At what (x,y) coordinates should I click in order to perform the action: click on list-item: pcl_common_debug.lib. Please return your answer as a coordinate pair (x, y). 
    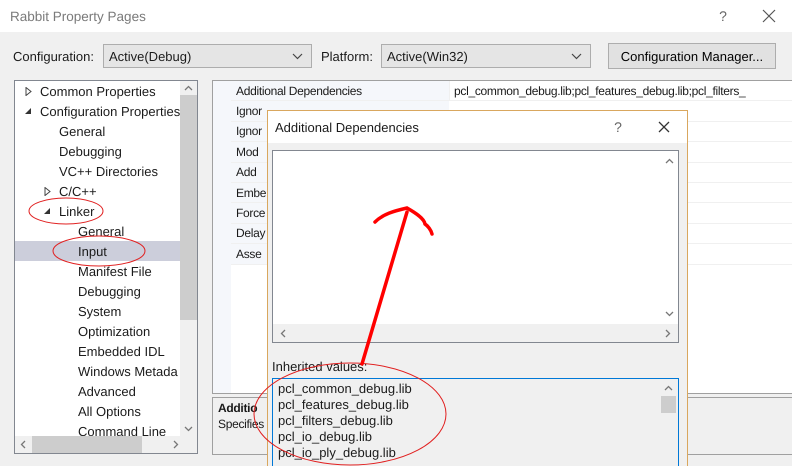
    Looking at the image, I should click on (345, 389).